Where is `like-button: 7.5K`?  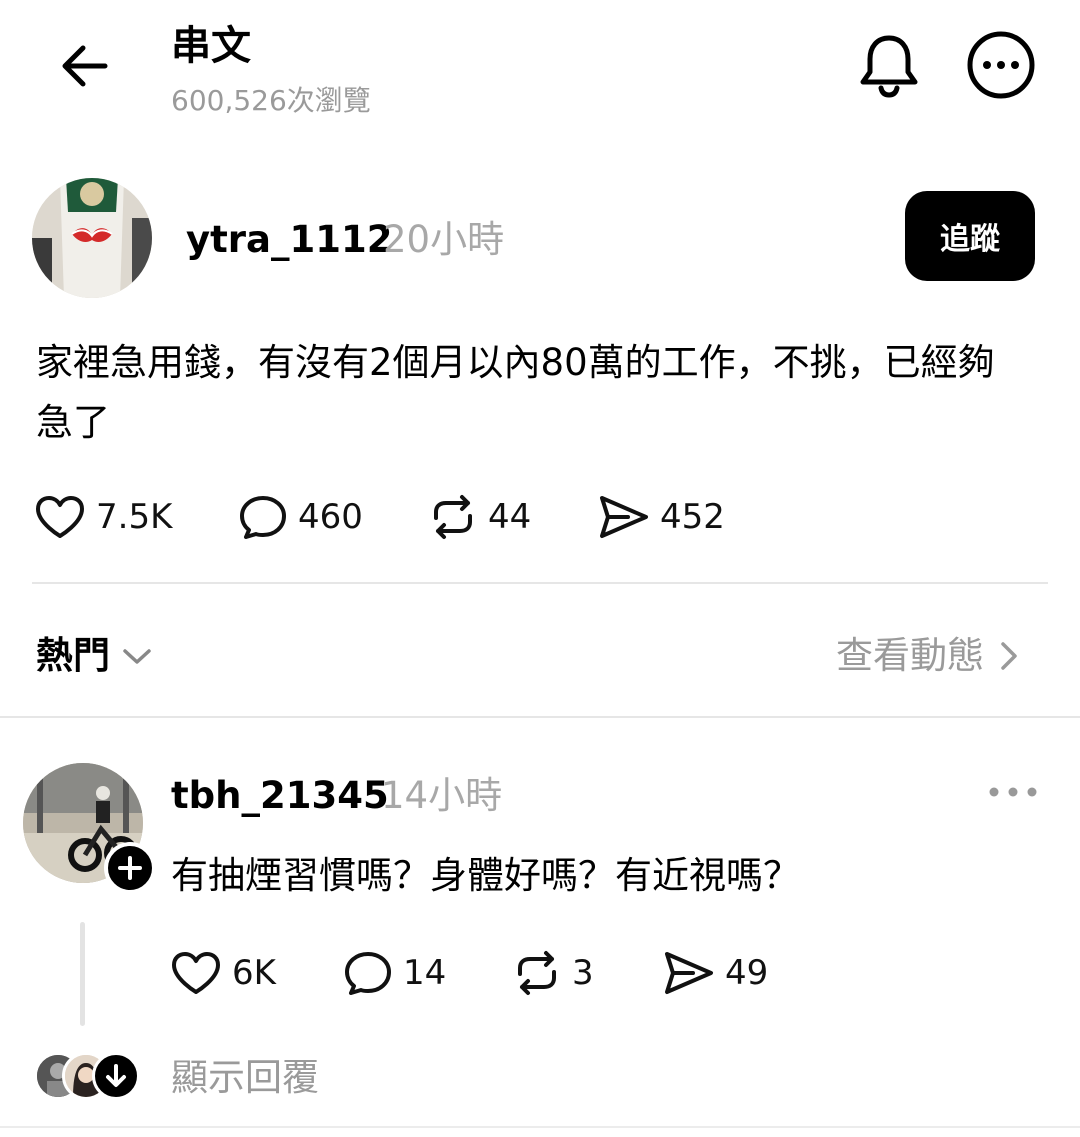 like-button: 7.5K is located at coordinates (103, 517).